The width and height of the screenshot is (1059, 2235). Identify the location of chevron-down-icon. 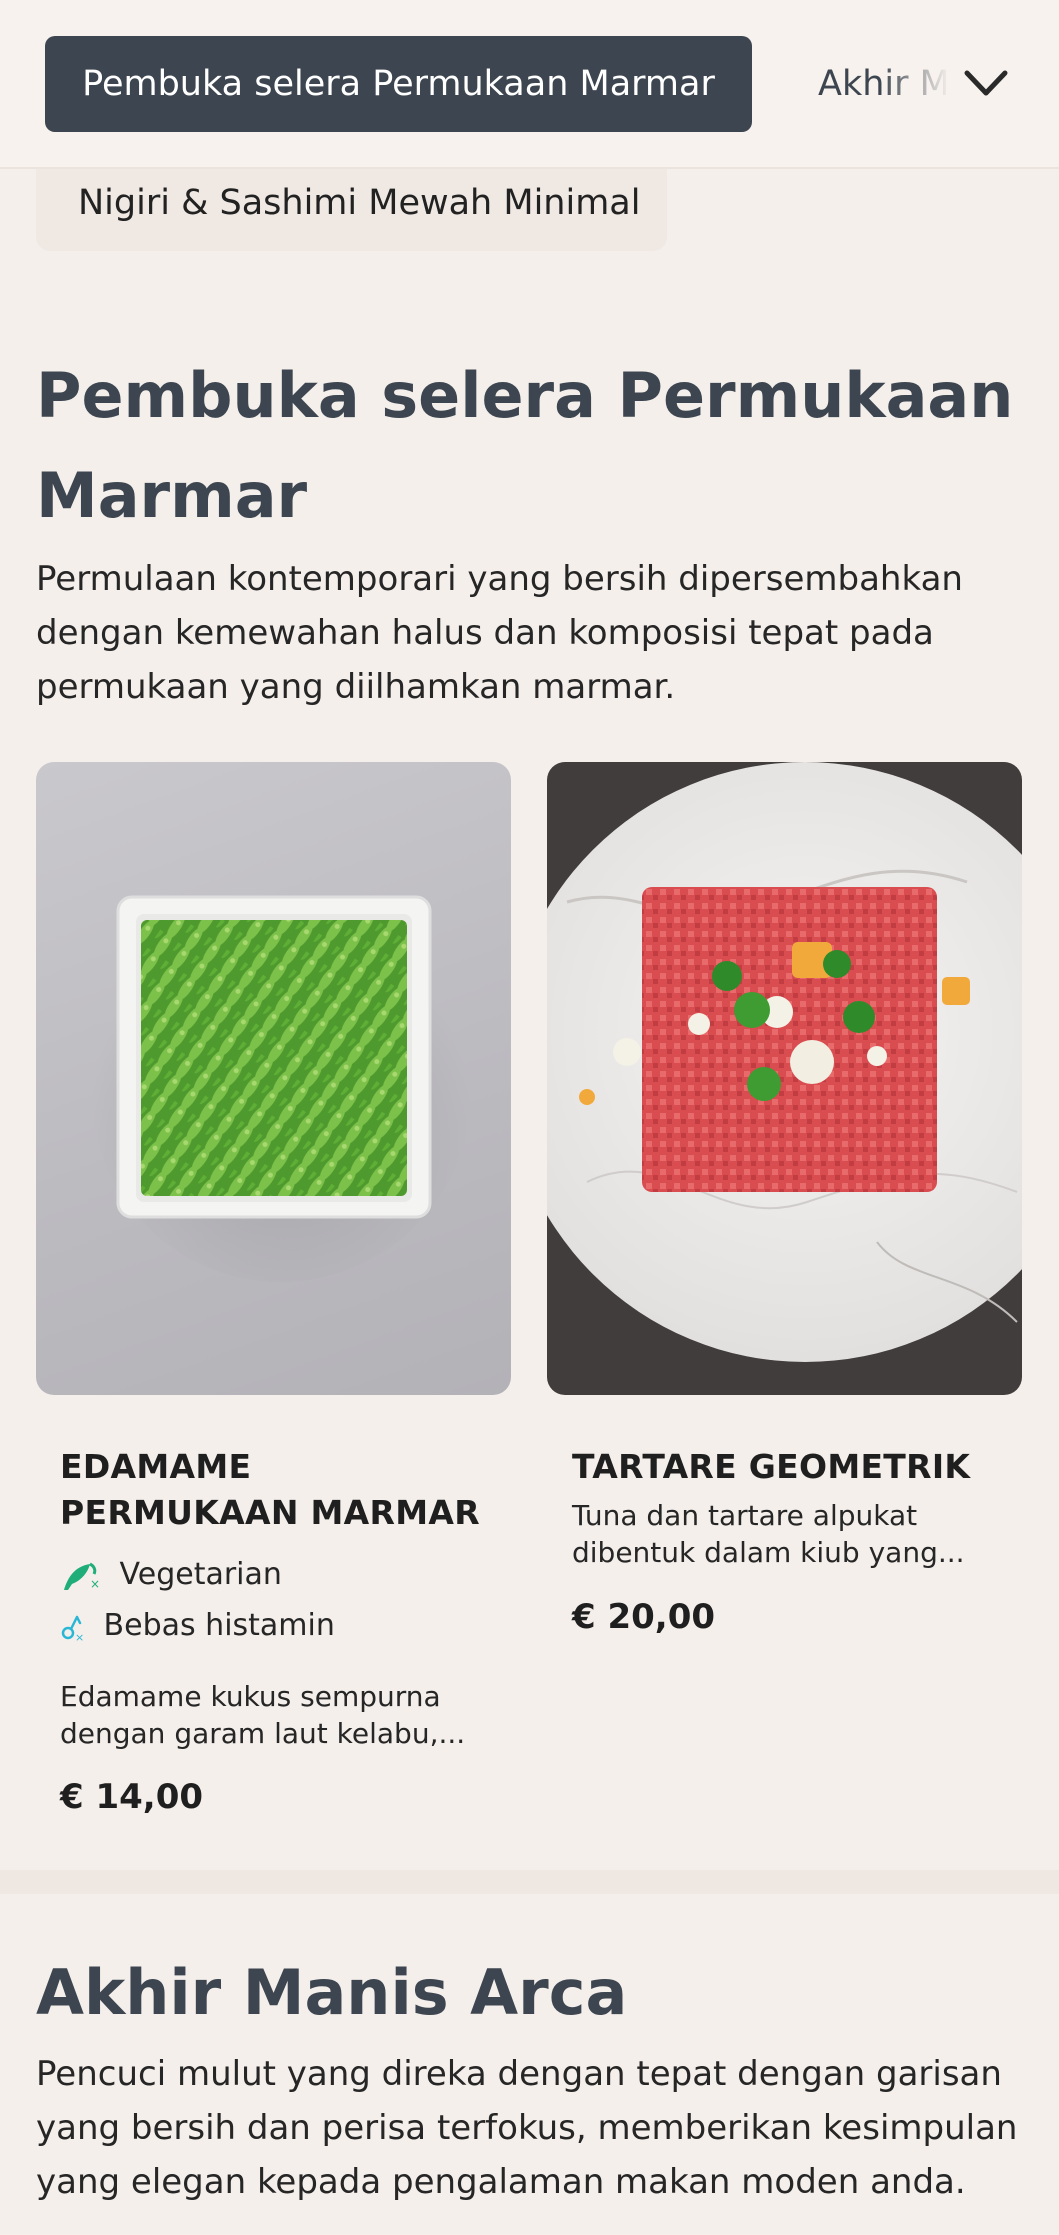
(986, 83).